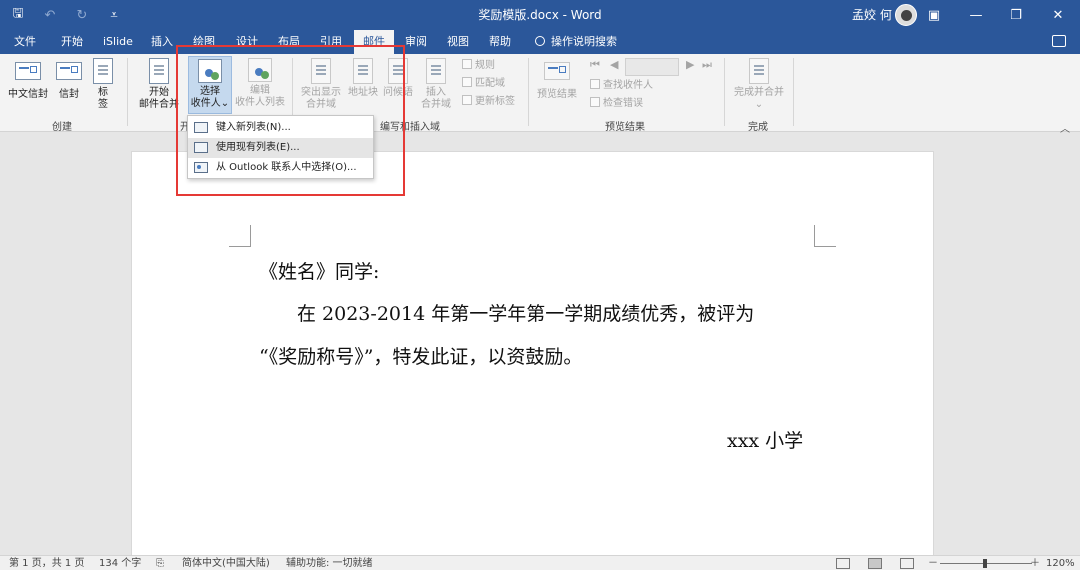  Describe the element at coordinates (467, 82) in the screenshot. I see `match-fields-icon` at that location.